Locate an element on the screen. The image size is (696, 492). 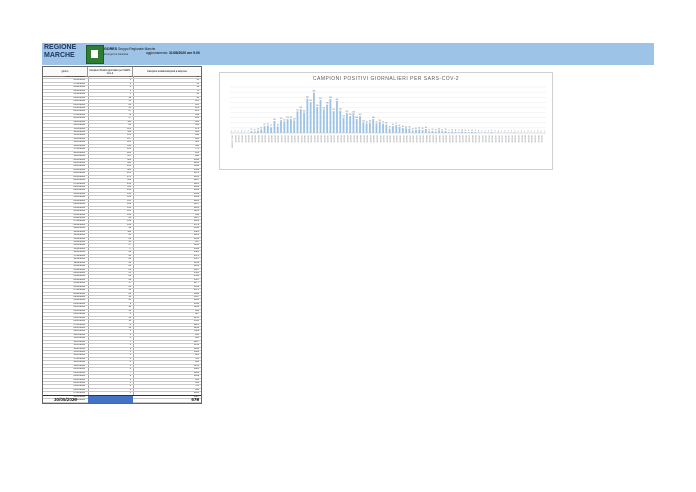
bar-data-label: 233 is located at coordinates (300, 108).